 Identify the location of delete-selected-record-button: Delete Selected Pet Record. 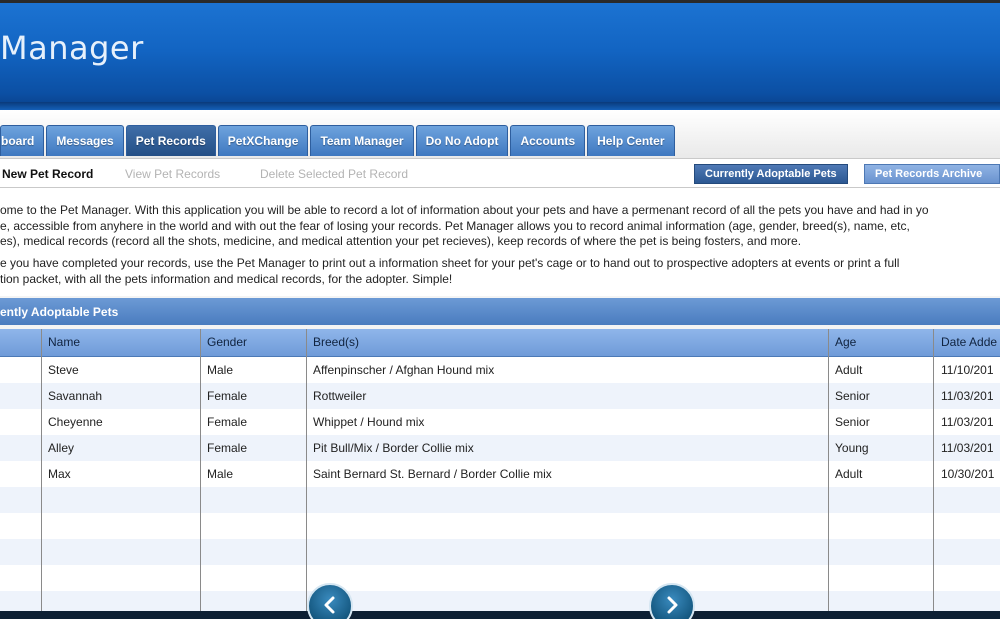
(334, 174).